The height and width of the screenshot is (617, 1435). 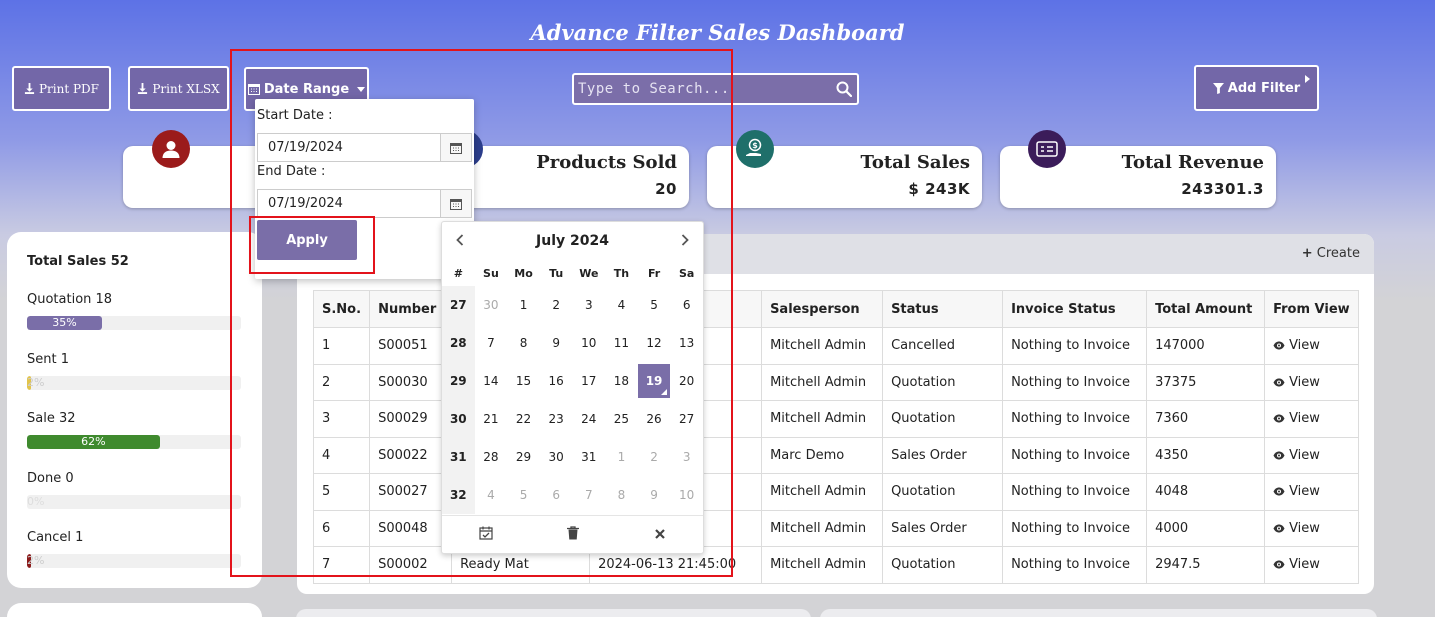 What do you see at coordinates (844, 89) in the screenshot?
I see `search-icon` at bounding box center [844, 89].